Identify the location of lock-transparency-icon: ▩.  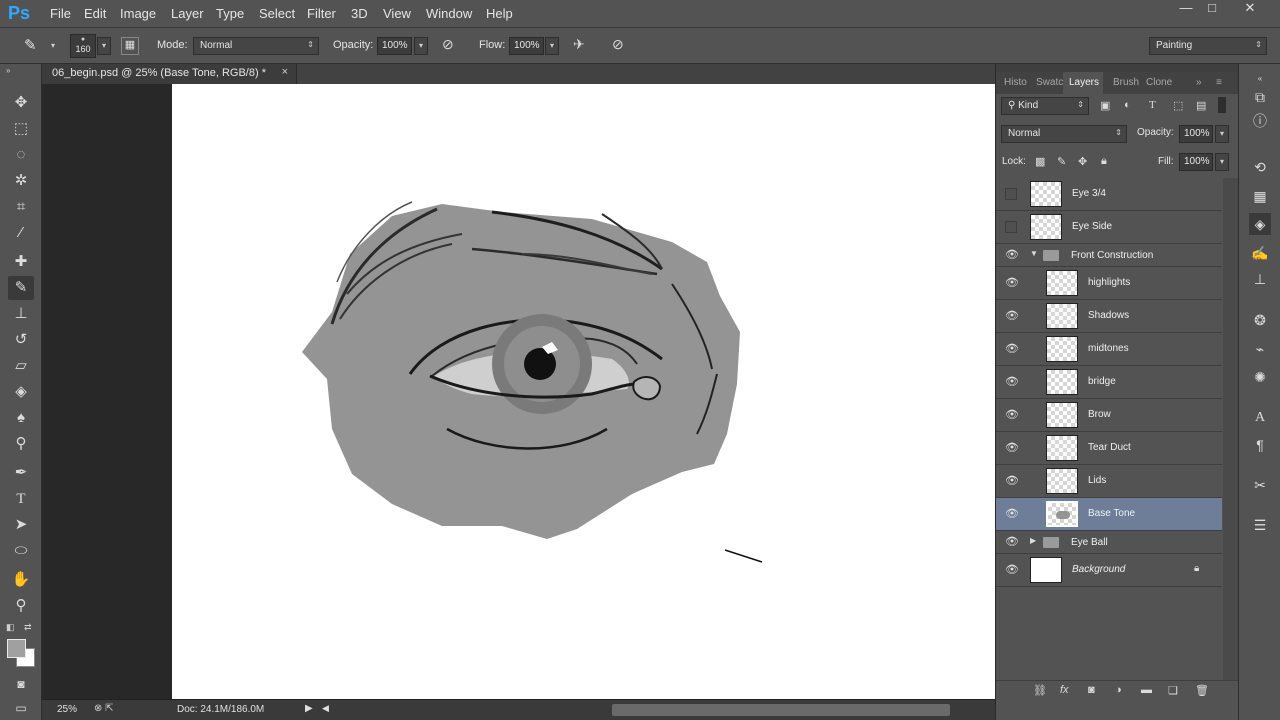
(1040, 161).